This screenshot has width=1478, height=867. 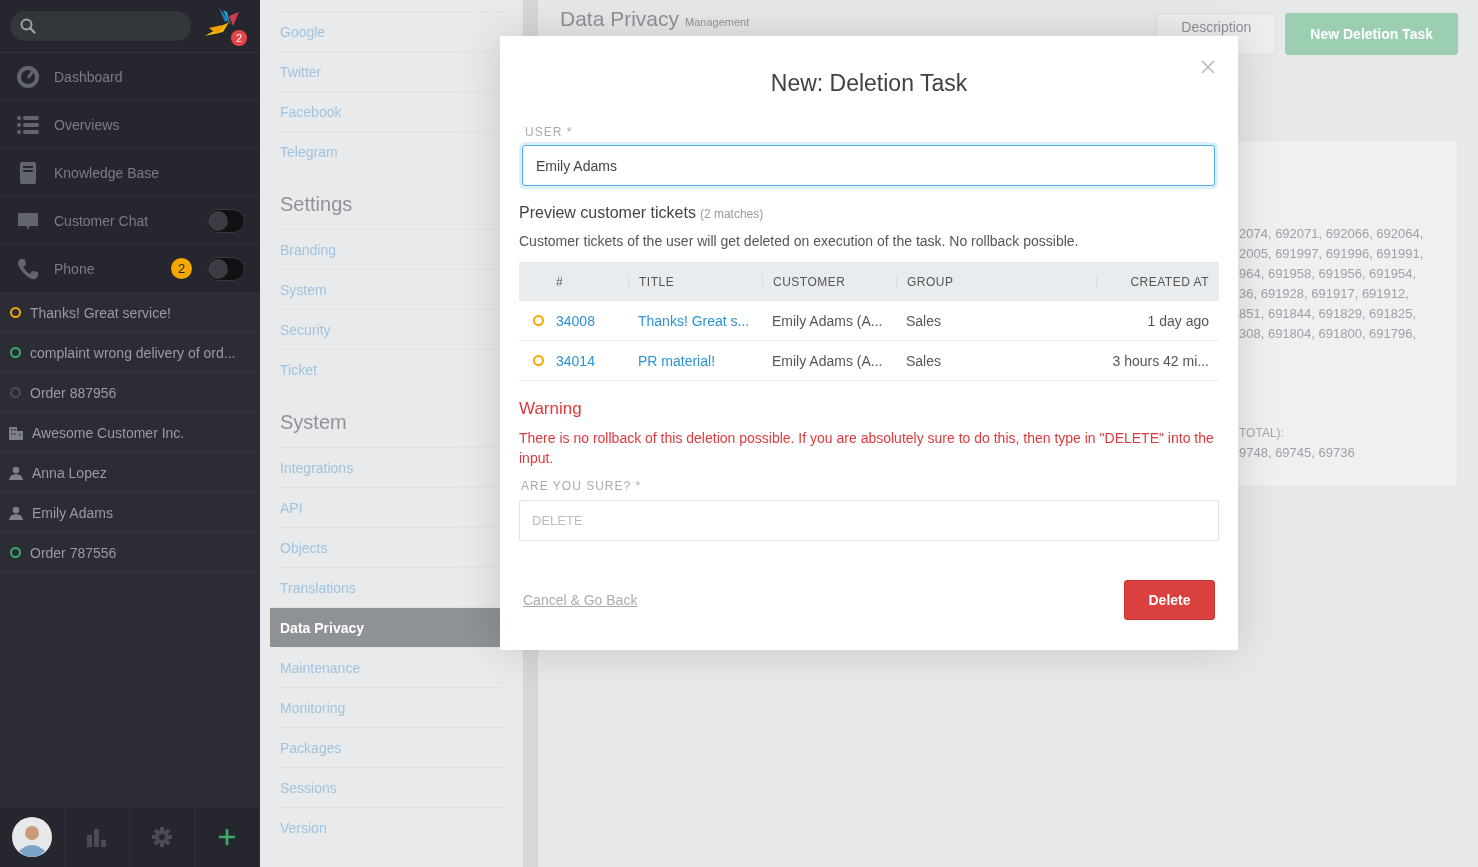 I want to click on notification-badge: 2, so click(x=239, y=38).